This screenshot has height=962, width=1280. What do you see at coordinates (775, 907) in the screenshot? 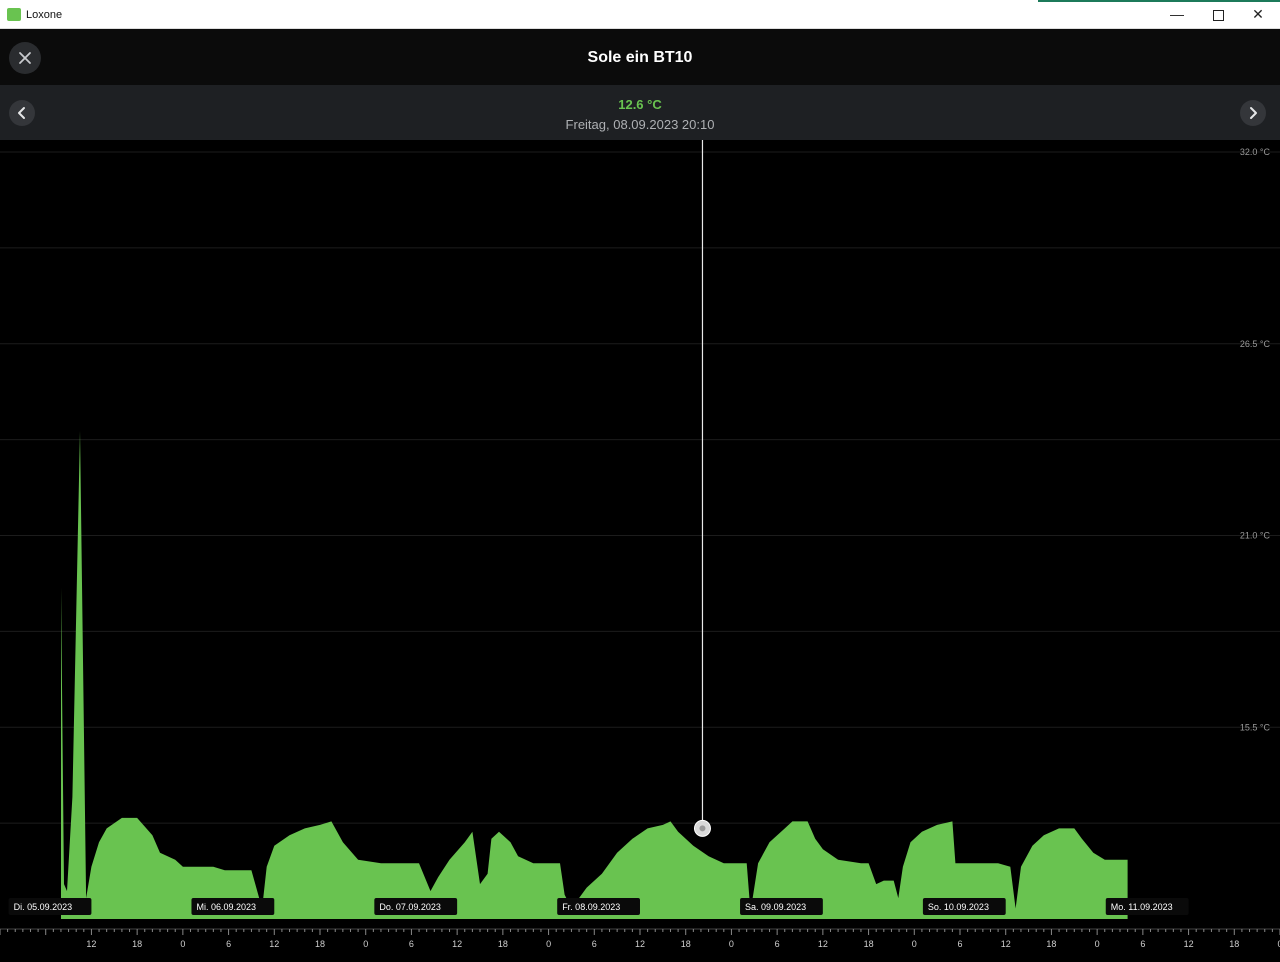
I see `day-label: Sa. 09.09.2023` at bounding box center [775, 907].